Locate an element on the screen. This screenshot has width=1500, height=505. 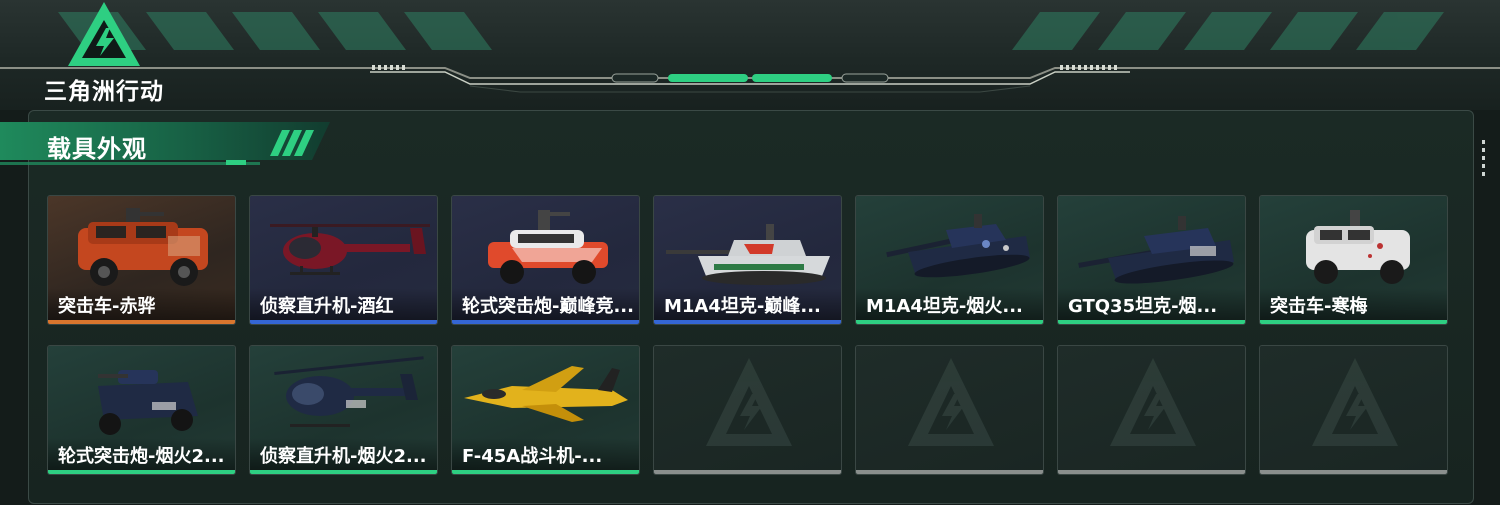
vehicle-card: 突击车-寒梅 is located at coordinates (1353, 260).